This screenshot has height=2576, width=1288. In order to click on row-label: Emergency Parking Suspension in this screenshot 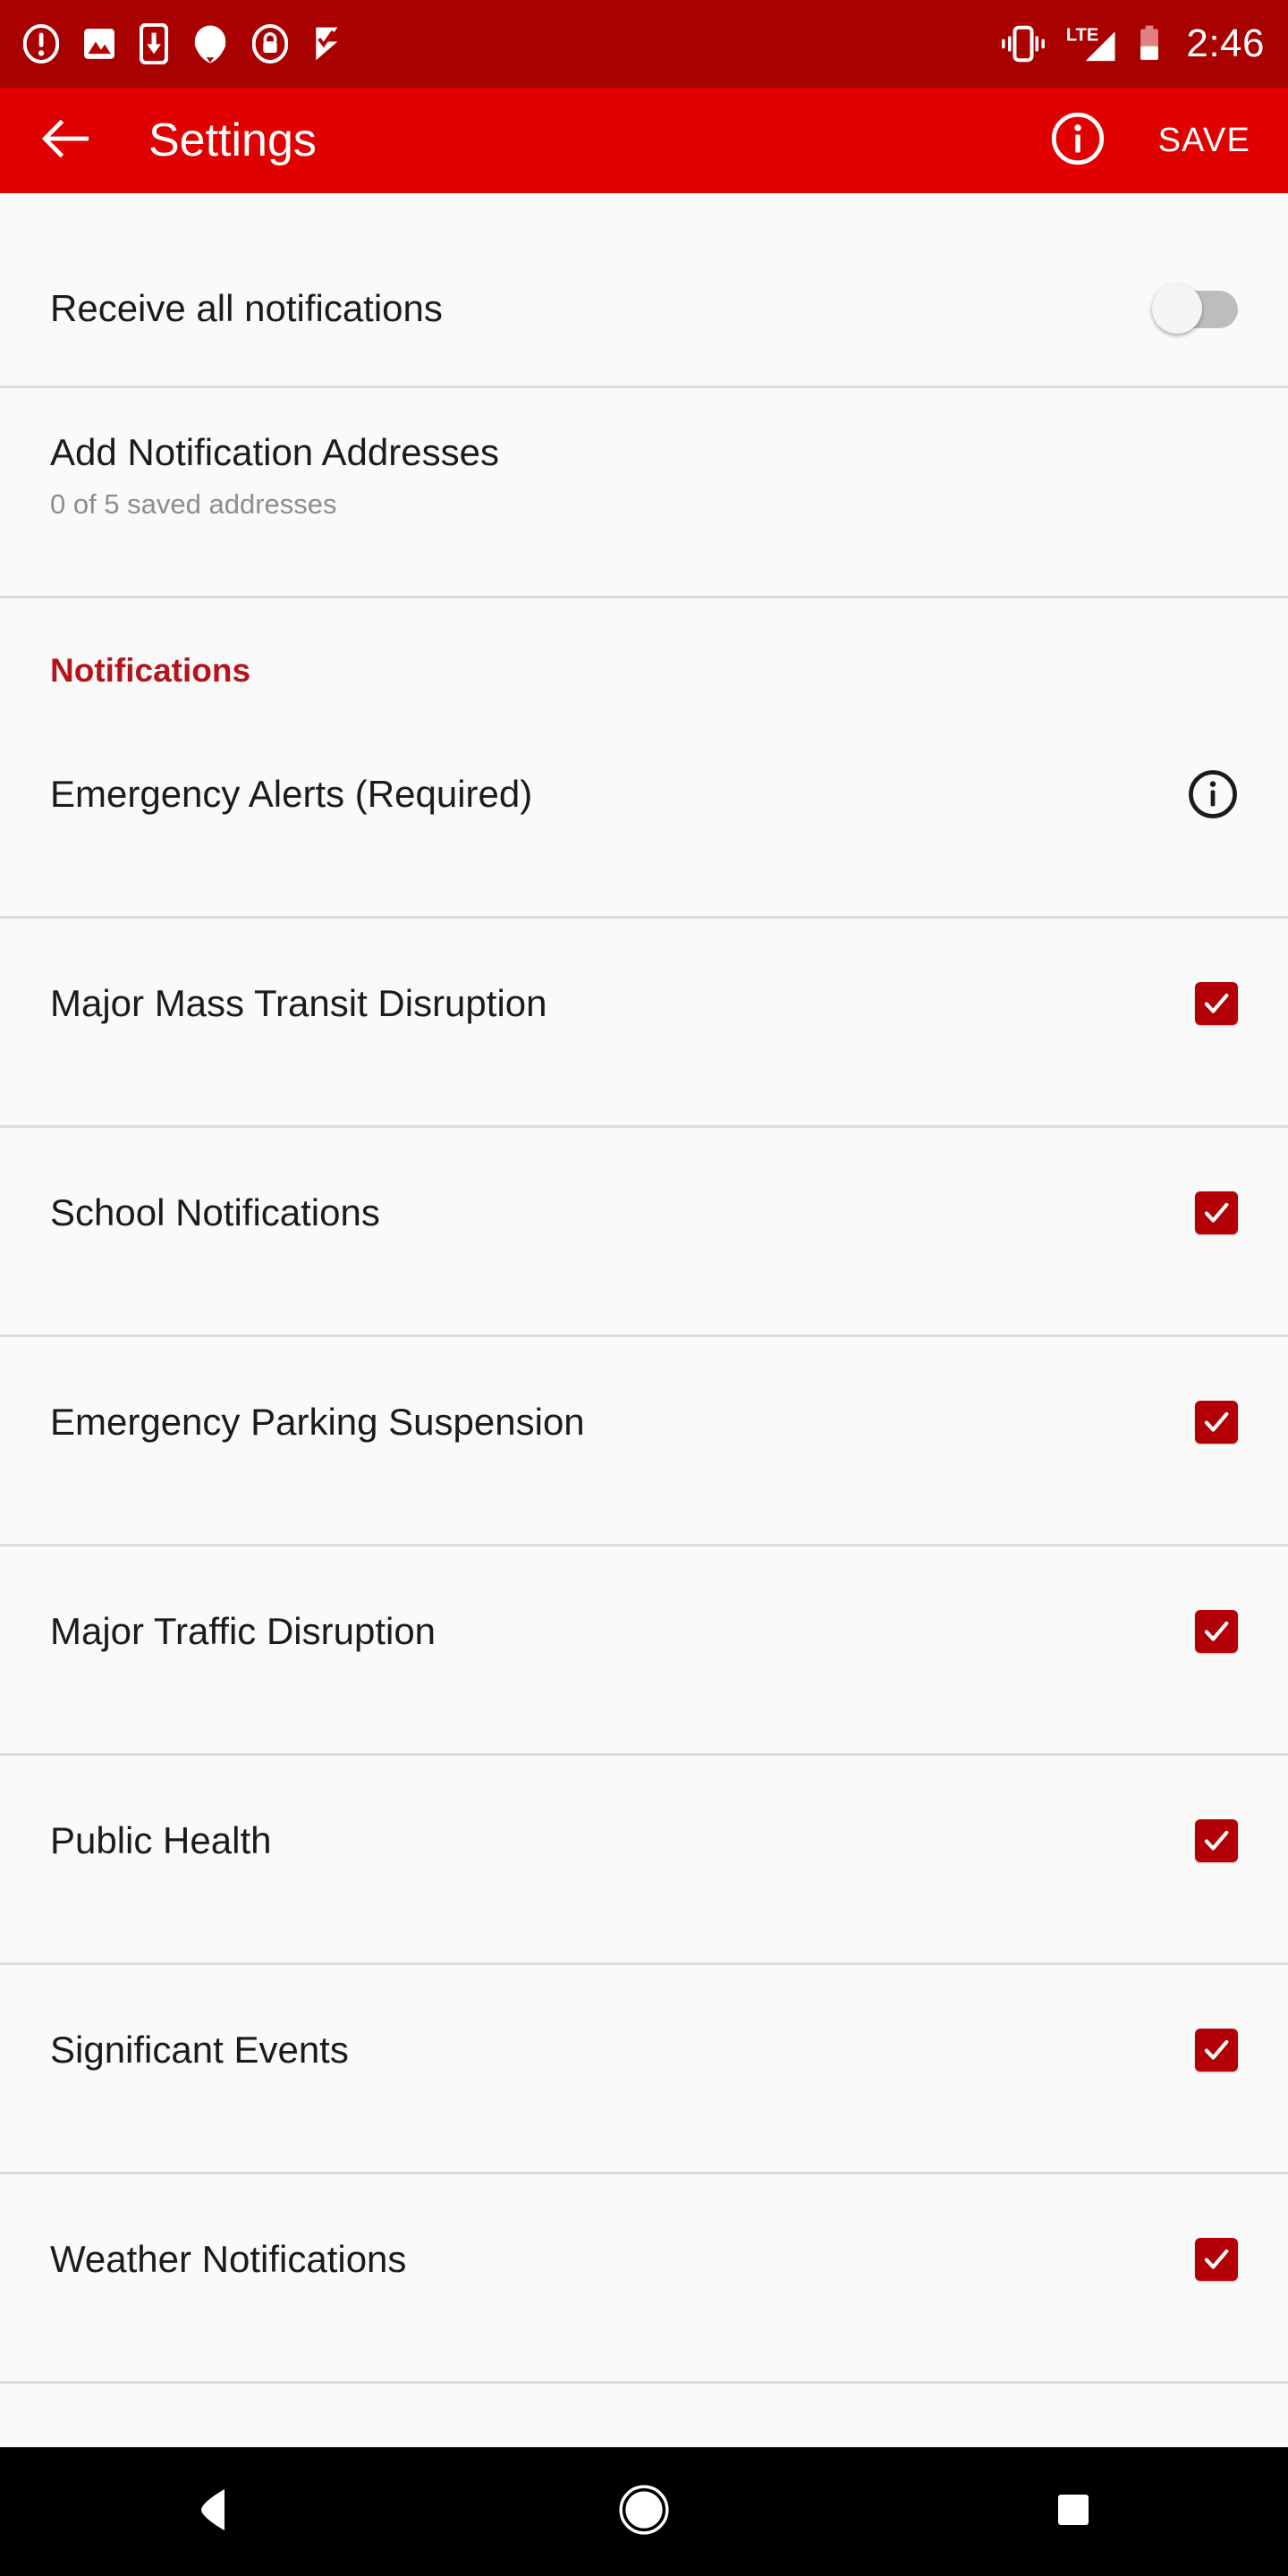, I will do `click(317, 1421)`.